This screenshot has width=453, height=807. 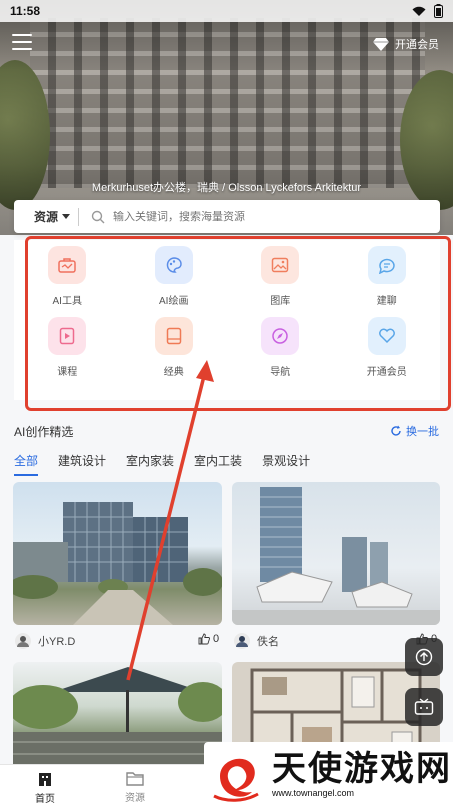 I want to click on tab-commercial-interior: 室内工装, so click(x=218, y=464).